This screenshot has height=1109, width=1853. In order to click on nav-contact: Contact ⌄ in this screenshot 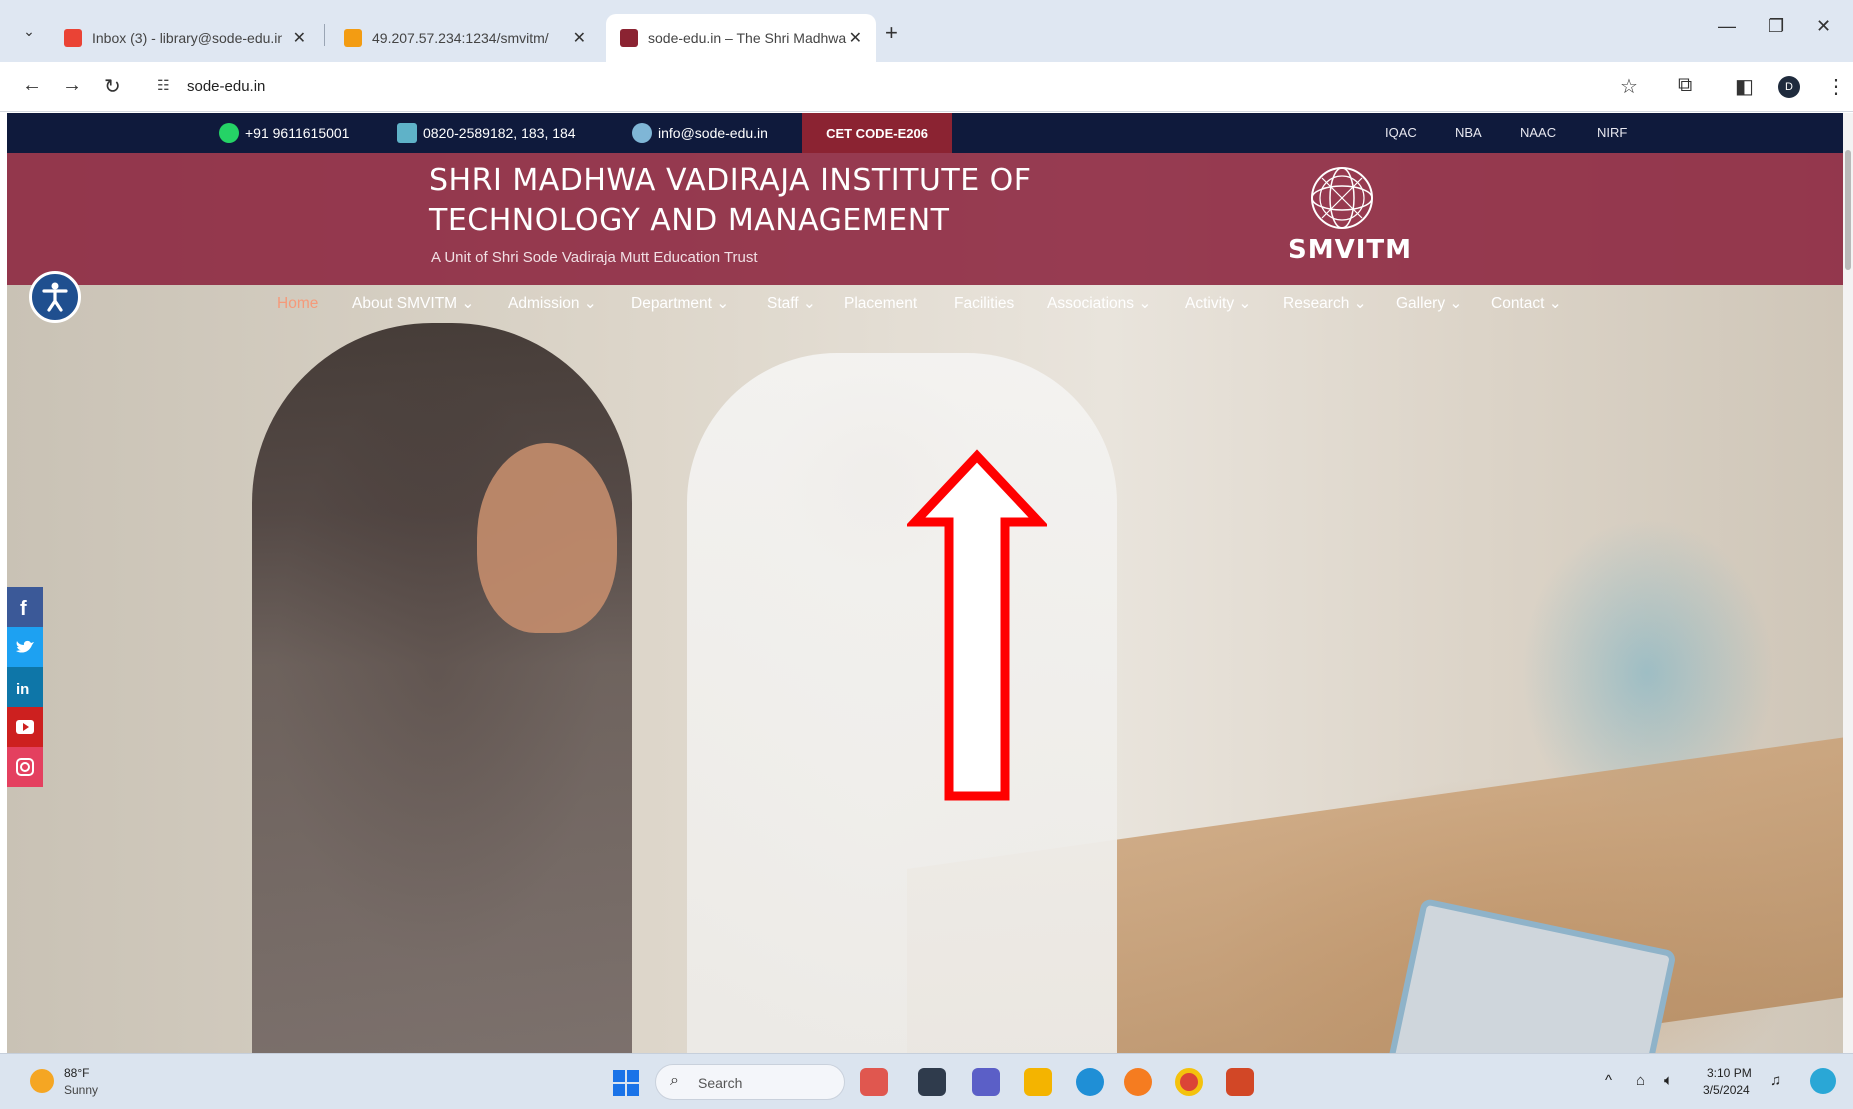, I will do `click(1526, 304)`.